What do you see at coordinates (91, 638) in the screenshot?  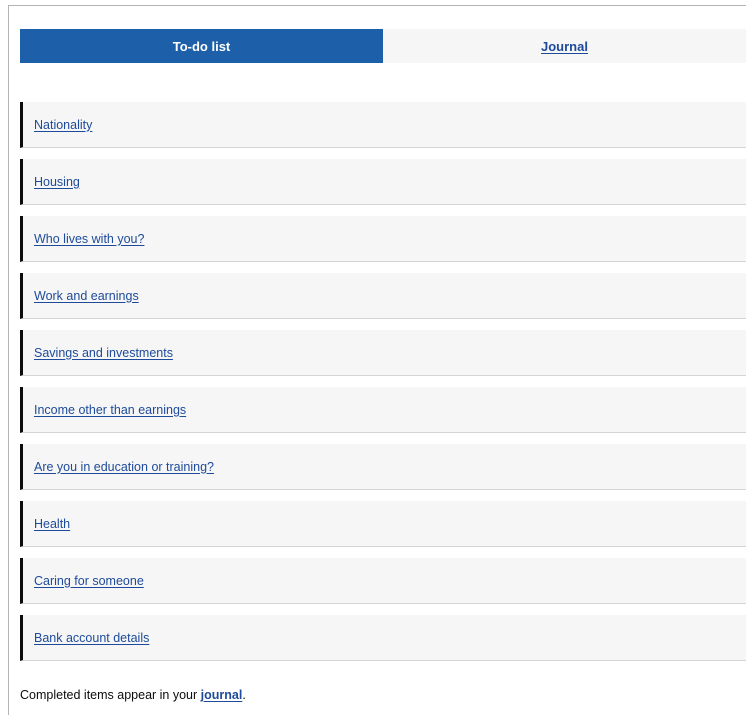 I see `task-link-bank-account-details: Bank account details` at bounding box center [91, 638].